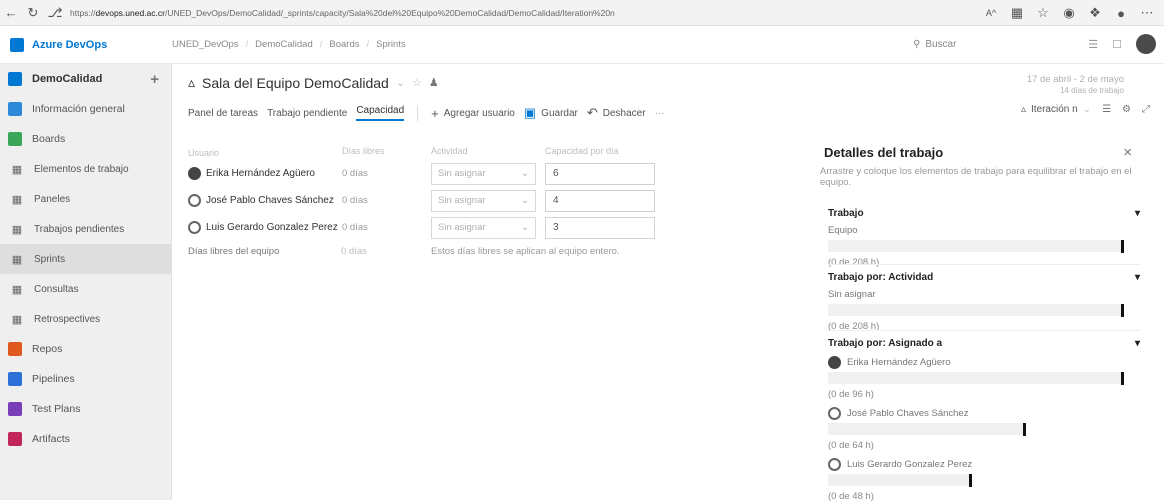  I want to click on sidebar-project: DemoCalidad +, so click(85, 79).